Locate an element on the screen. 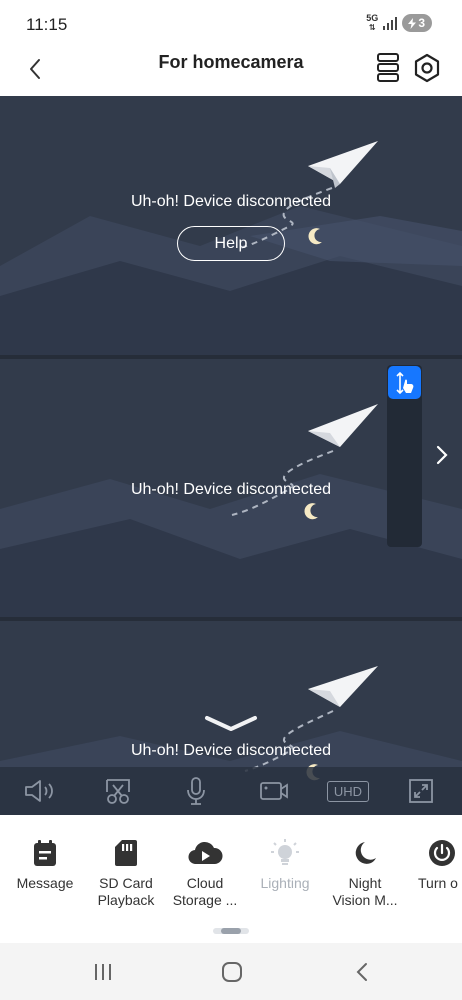 This screenshot has height=1000, width=462. chevron-left-icon is located at coordinates (361, 972).